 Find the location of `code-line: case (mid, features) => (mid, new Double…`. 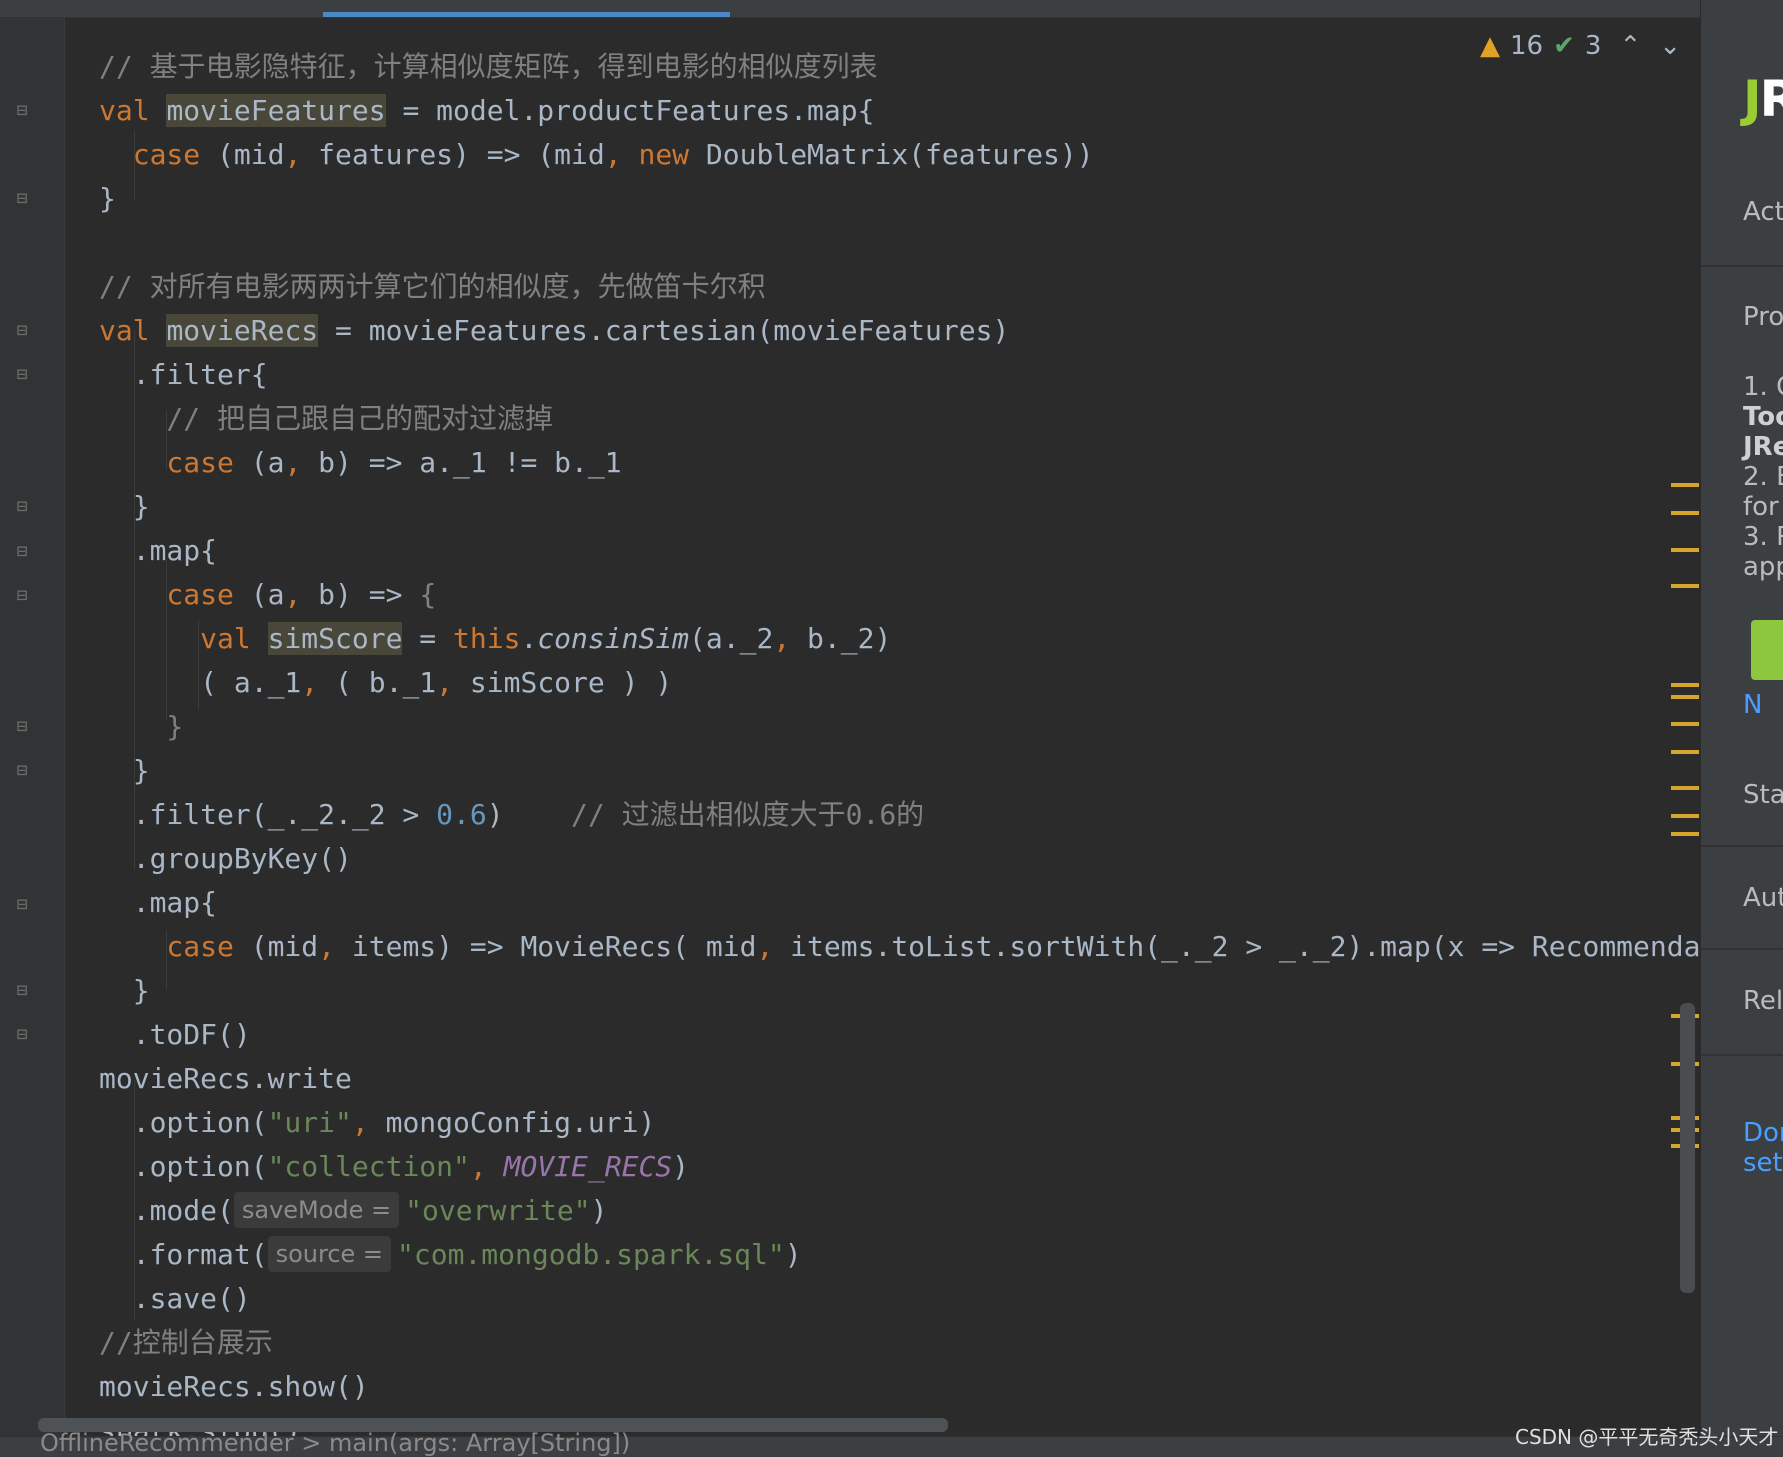

code-line: case (mid, features) => (mid, new Double… is located at coordinates (596, 155).